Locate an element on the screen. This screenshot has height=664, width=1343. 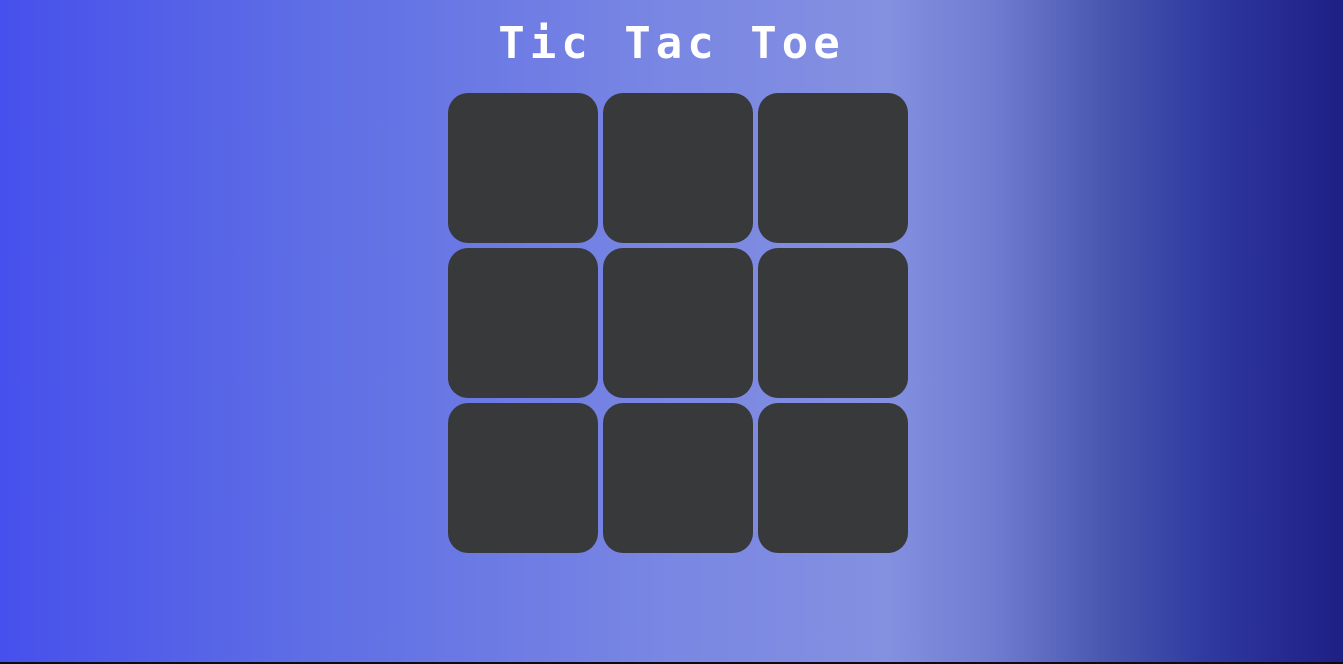
game-title: Tic Tac Toe is located at coordinates (671, 43).